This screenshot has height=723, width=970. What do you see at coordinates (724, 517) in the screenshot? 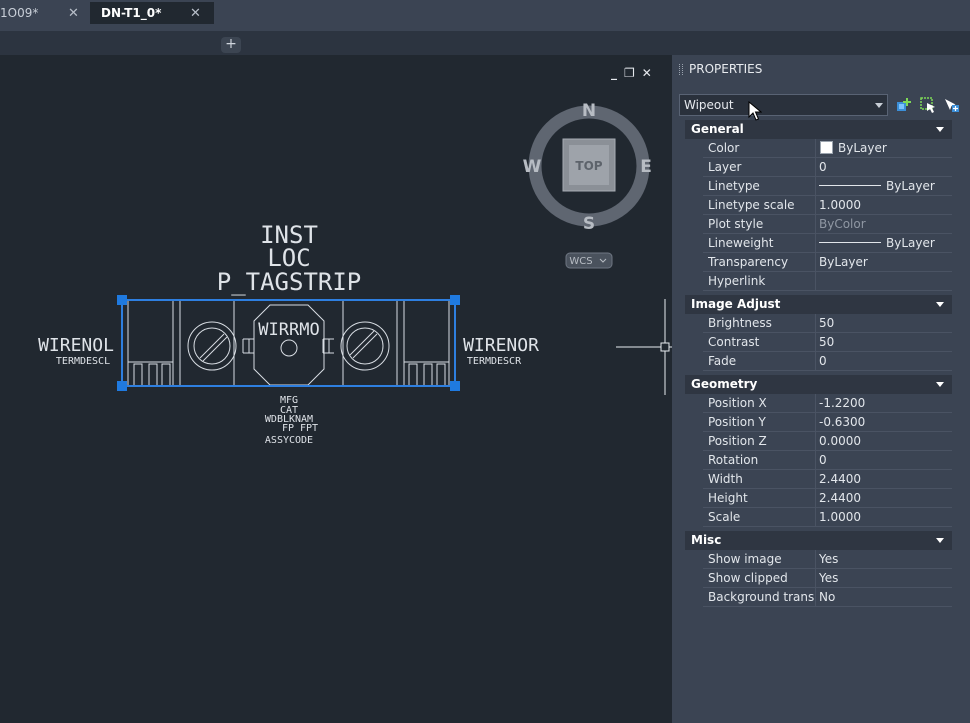
I see `property-label: Scale` at bounding box center [724, 517].